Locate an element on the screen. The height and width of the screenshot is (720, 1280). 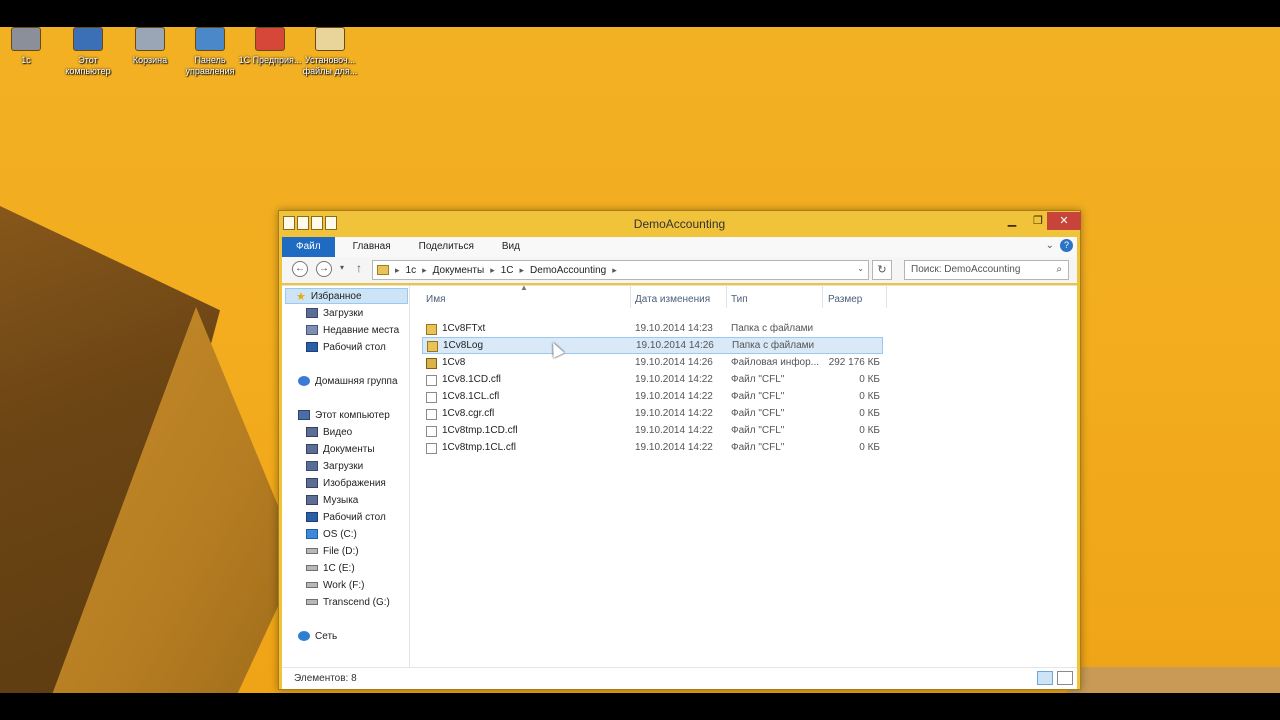
network-icon is located at coordinates (304, 636).